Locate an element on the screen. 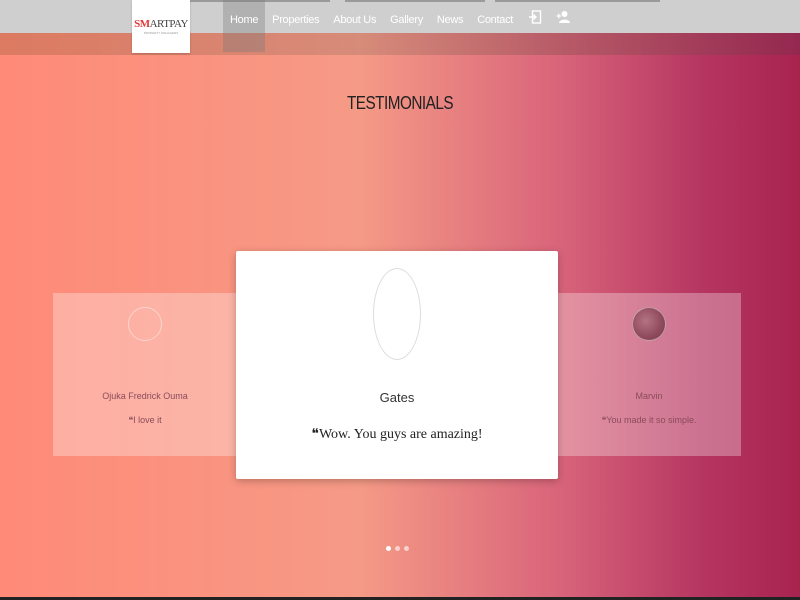 The image size is (800, 600). site-logo: SMARTPAY PROPERTY MANAGERS is located at coordinates (161, 26).